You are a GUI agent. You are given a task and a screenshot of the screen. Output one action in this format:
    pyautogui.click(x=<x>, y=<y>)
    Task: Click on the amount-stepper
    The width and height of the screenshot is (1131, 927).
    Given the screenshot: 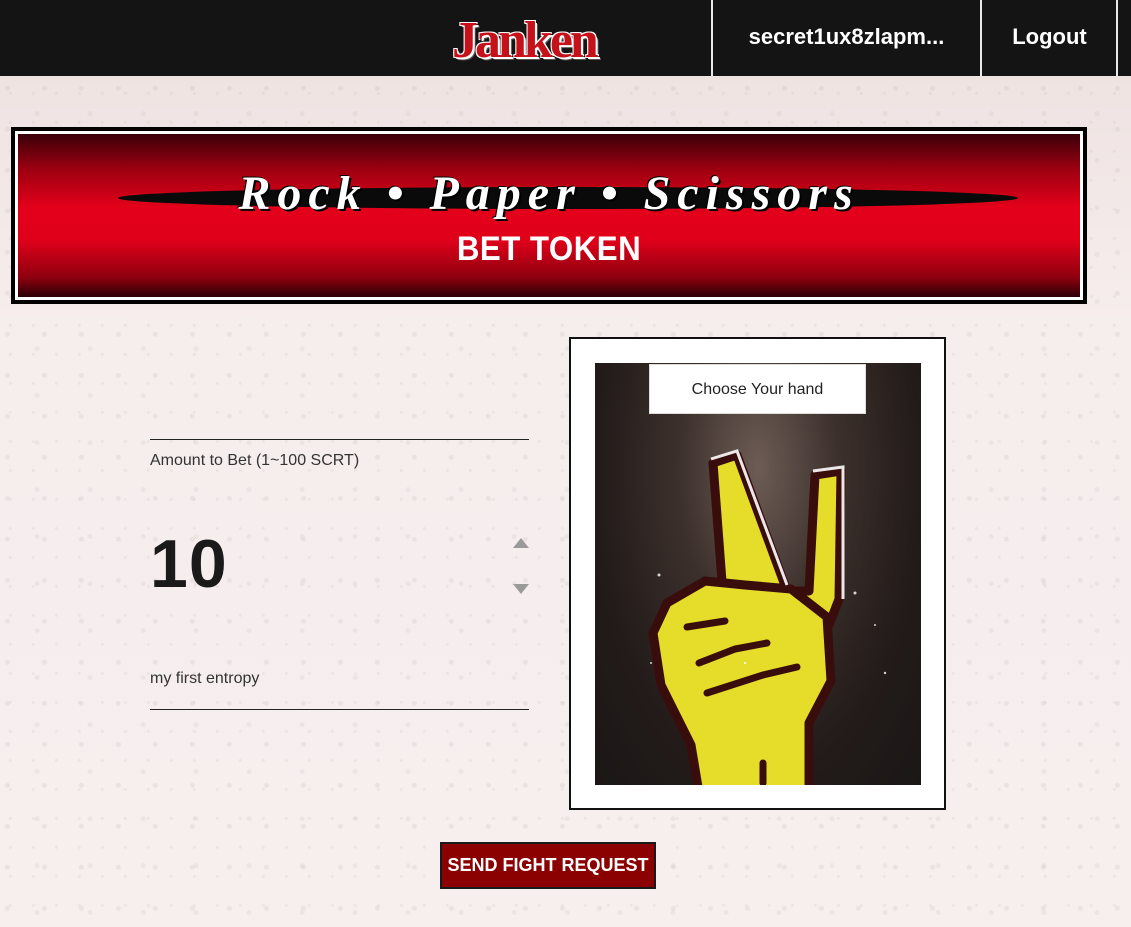 What is the action you would take?
    pyautogui.click(x=521, y=570)
    